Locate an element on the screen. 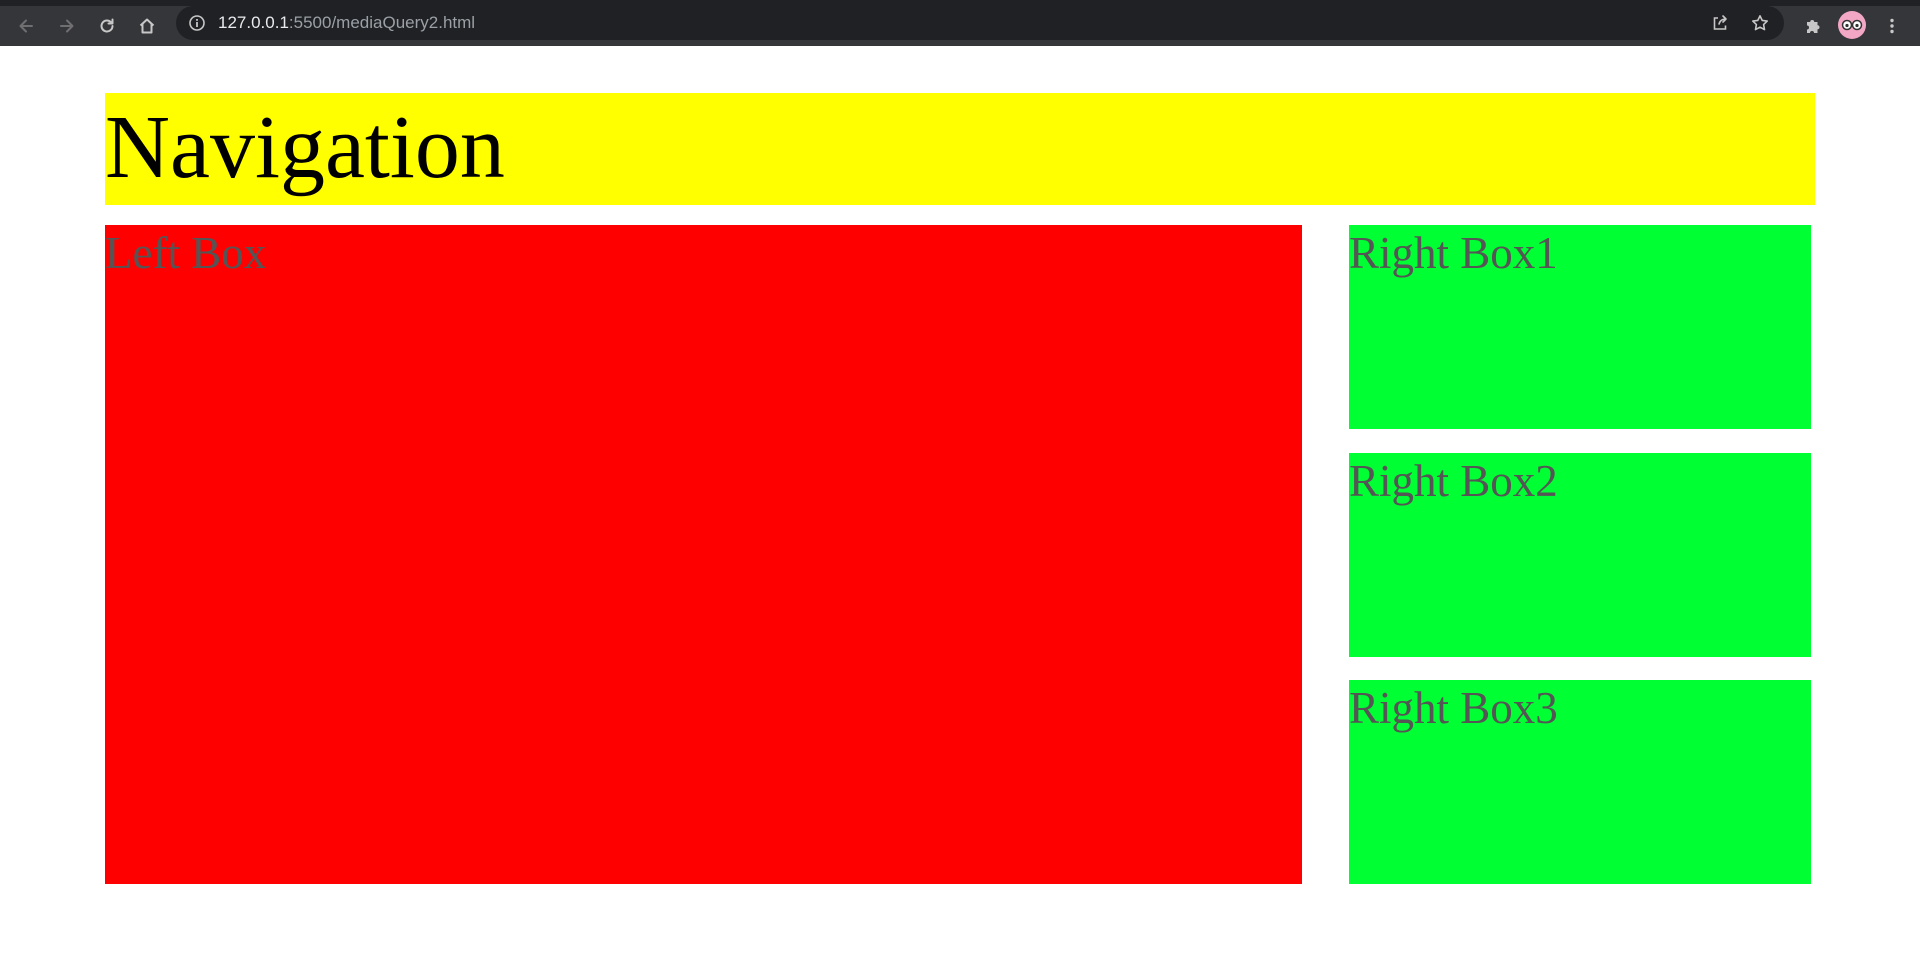 Image resolution: width=1920 pixels, height=967 pixels. right-box-3: Right Box3 is located at coordinates (1580, 782).